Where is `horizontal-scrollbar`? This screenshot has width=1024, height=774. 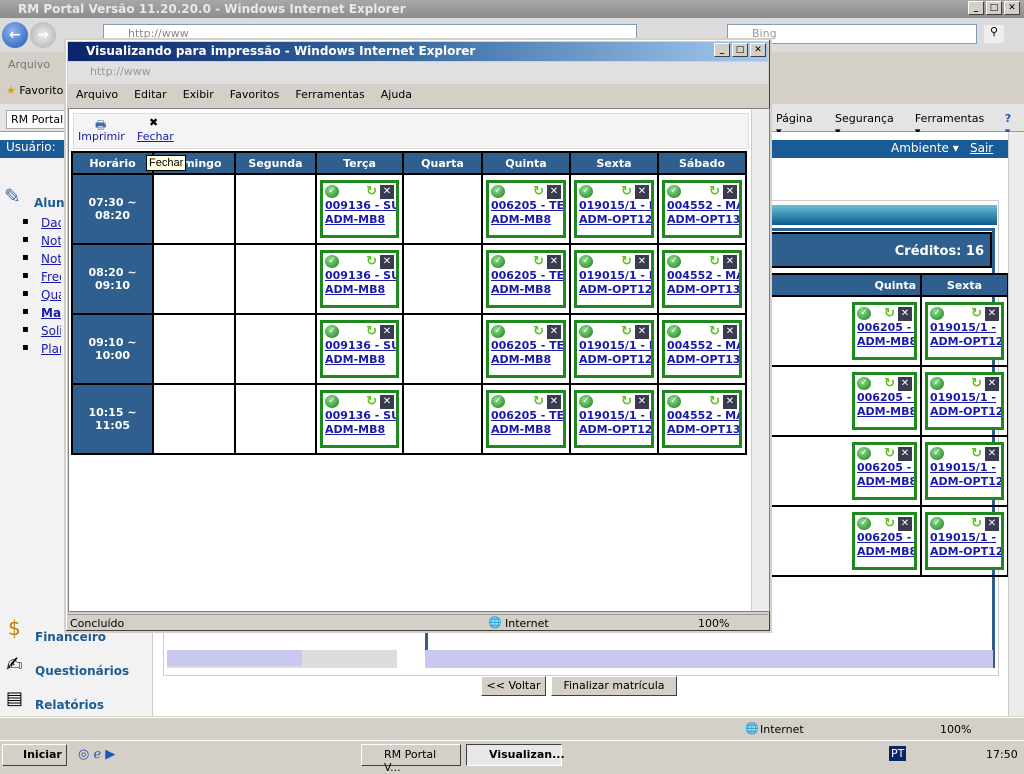
horizontal-scrollbar is located at coordinates (709, 659).